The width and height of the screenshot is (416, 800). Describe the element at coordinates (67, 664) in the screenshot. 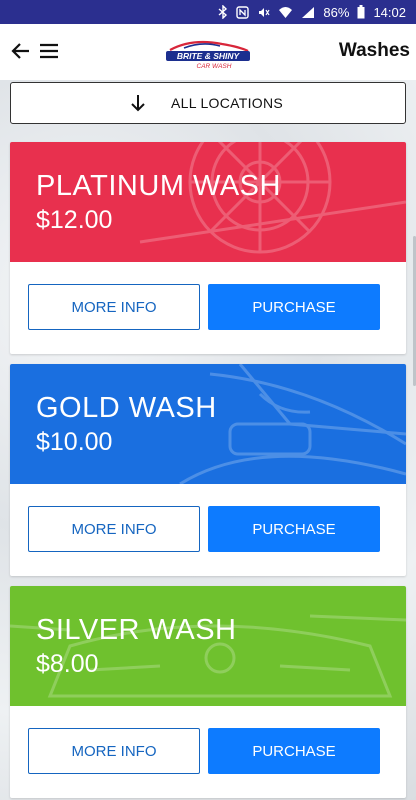

I see `wash-price: $8.00` at that location.